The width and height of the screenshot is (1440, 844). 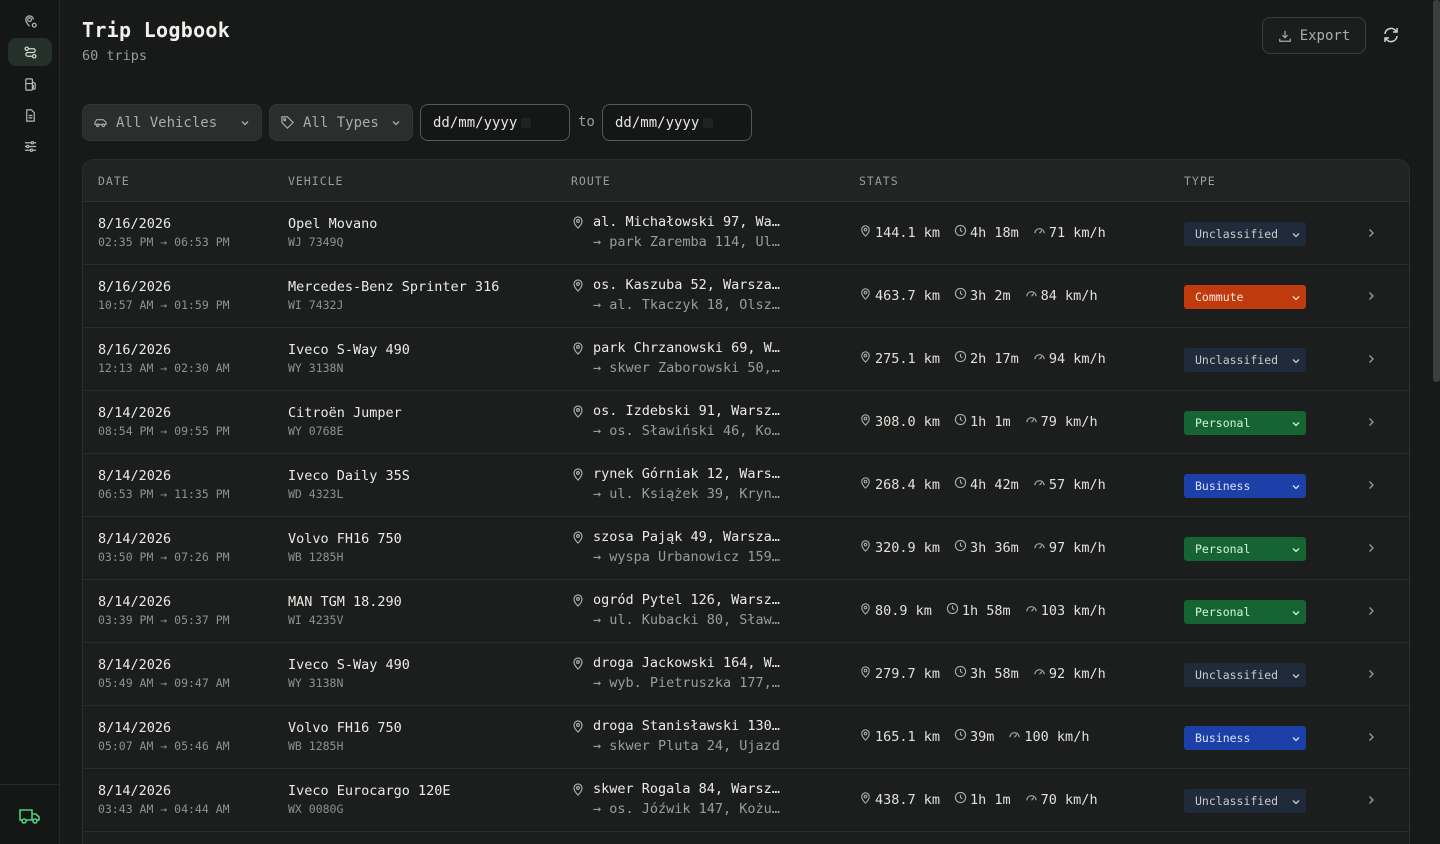 What do you see at coordinates (30, 422) in the screenshot?
I see `sidebar` at bounding box center [30, 422].